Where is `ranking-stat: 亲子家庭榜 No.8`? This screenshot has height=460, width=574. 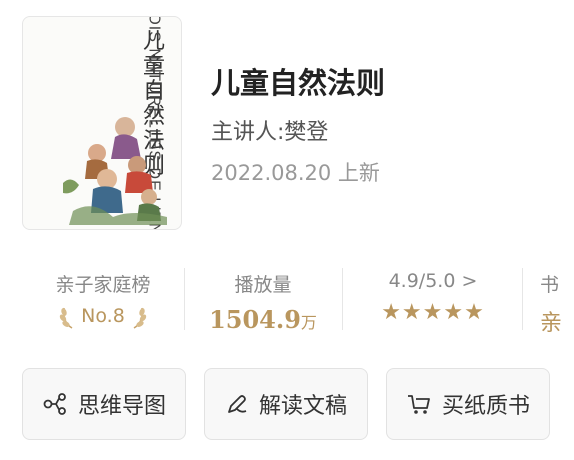 ranking-stat: 亲子家庭榜 No.8 is located at coordinates (103, 295).